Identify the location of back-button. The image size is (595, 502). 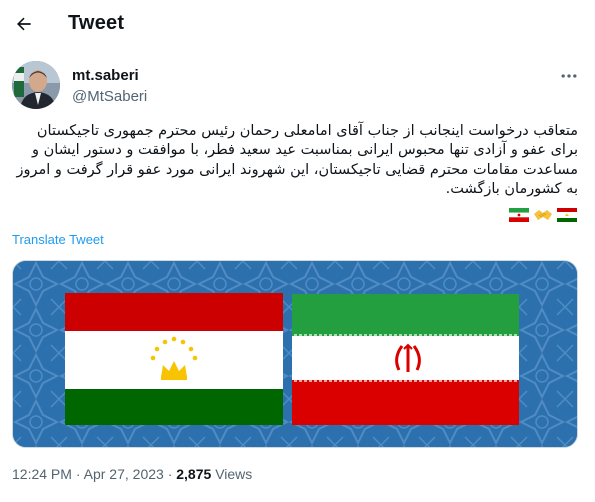
(24, 24).